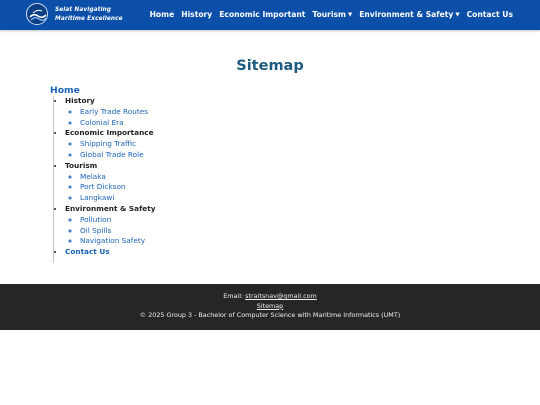 The height and width of the screenshot is (405, 540). I want to click on footer-sitemap-link: Sitemap, so click(270, 306).